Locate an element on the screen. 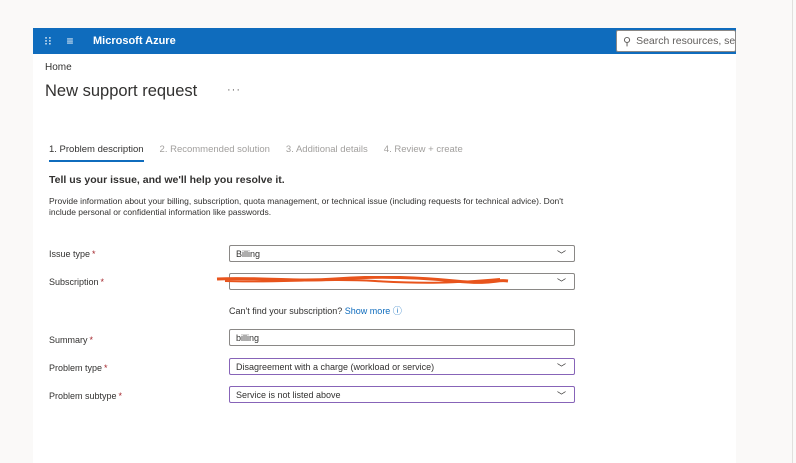  page-title: New support request is located at coordinates (121, 91).